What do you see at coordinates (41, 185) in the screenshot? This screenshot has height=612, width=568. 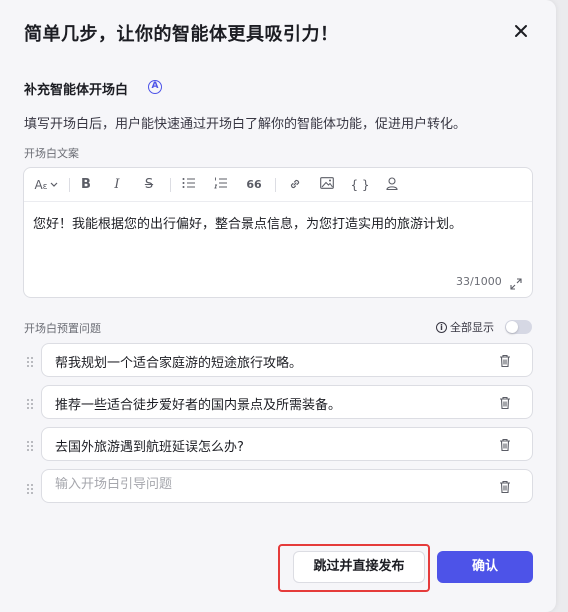 I see `font-size-icon: Aε` at bounding box center [41, 185].